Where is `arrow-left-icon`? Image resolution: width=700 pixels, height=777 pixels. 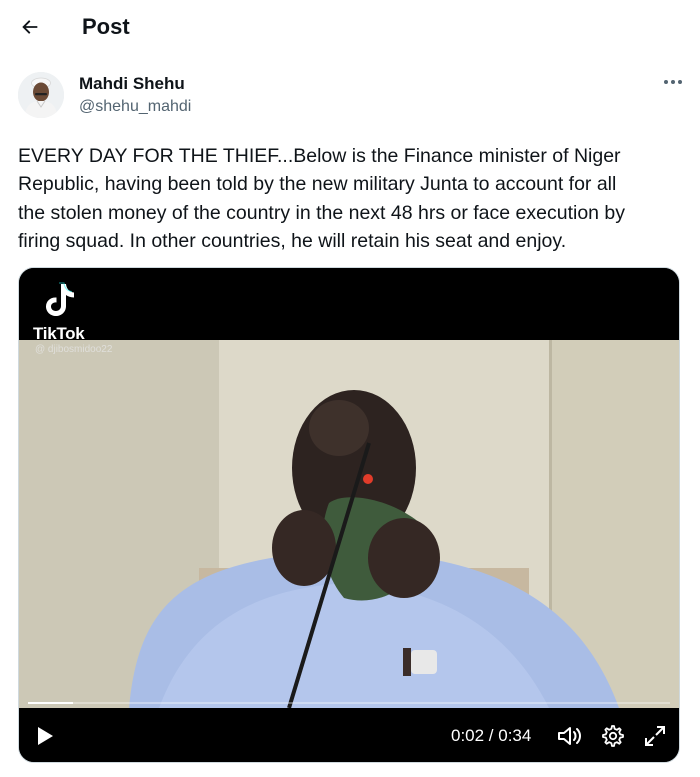 arrow-left-icon is located at coordinates (30, 27).